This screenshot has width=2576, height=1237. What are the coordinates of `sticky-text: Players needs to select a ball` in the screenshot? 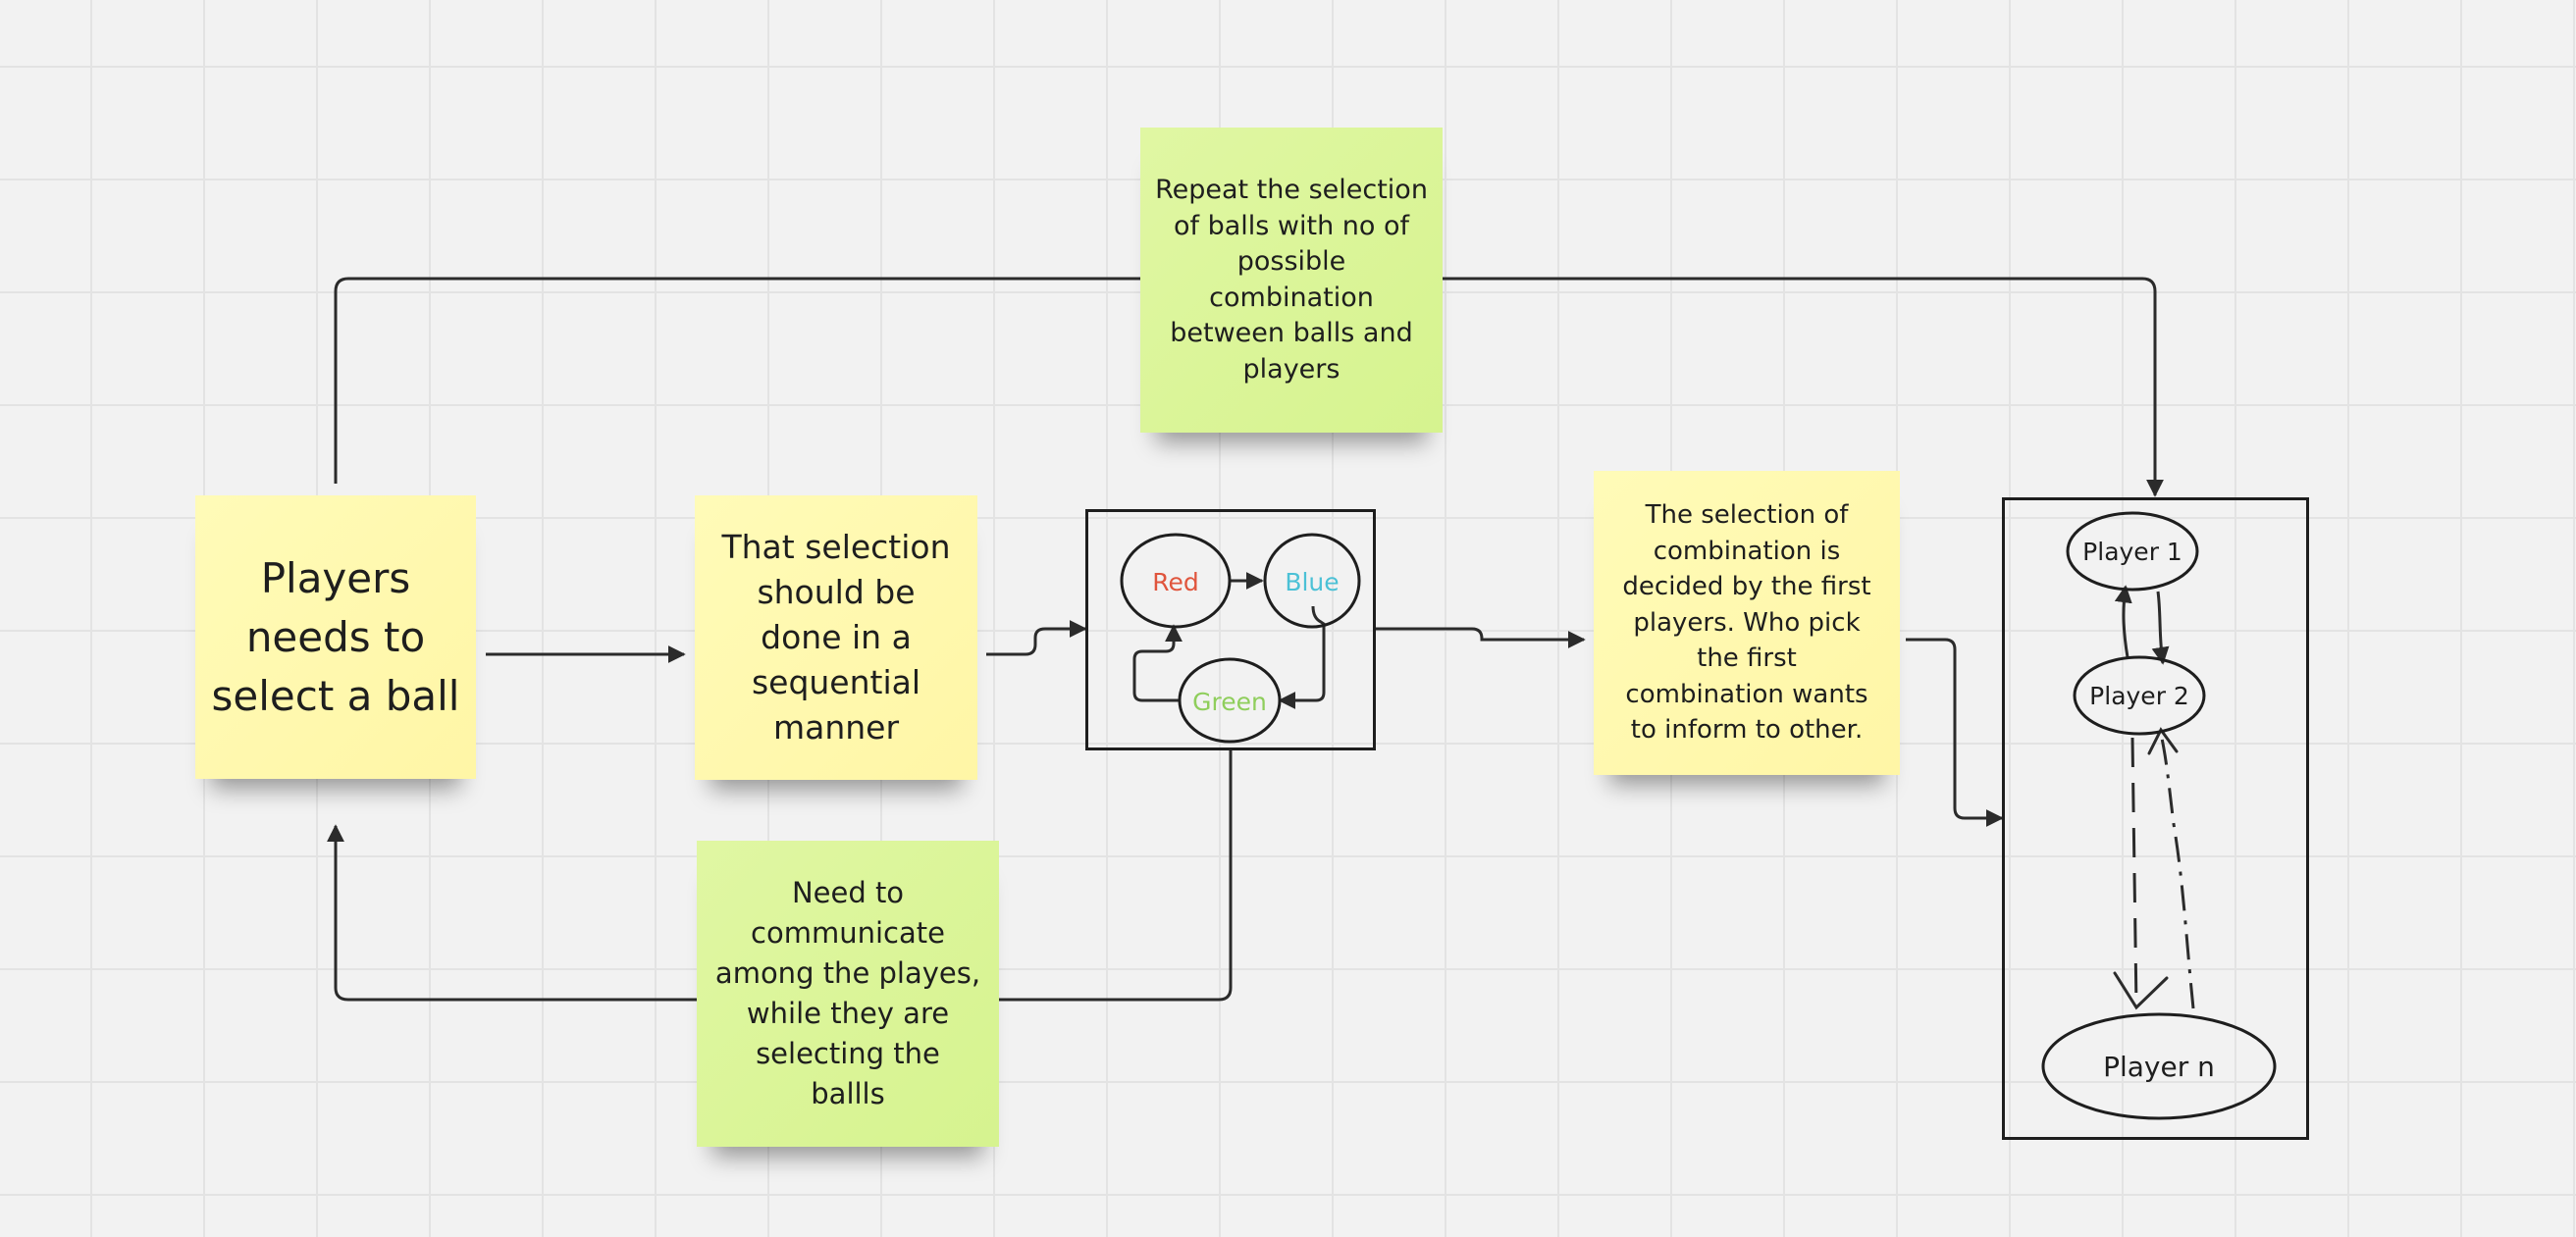 It's located at (335, 637).